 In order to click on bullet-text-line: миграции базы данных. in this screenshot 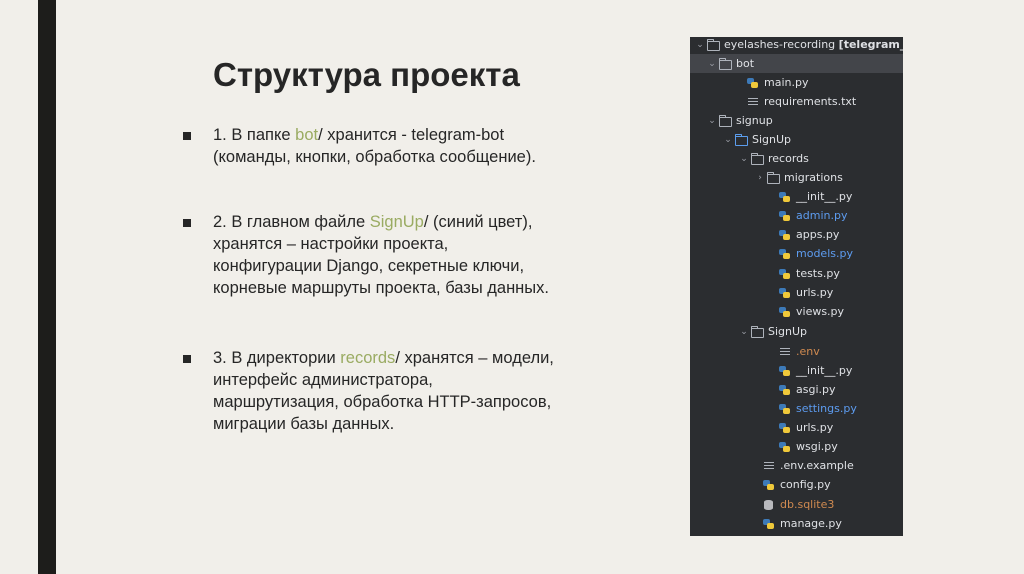, I will do `click(304, 424)`.